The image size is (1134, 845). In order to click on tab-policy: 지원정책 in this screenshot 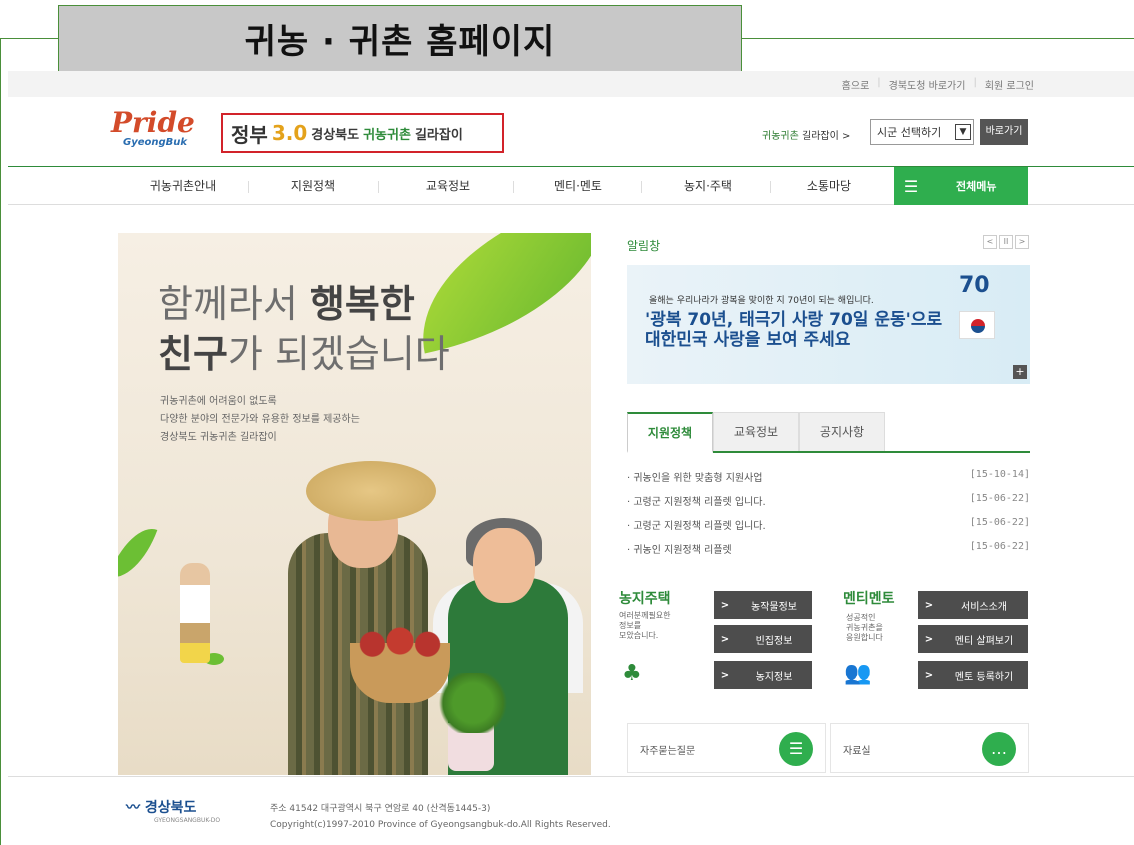, I will do `click(670, 432)`.